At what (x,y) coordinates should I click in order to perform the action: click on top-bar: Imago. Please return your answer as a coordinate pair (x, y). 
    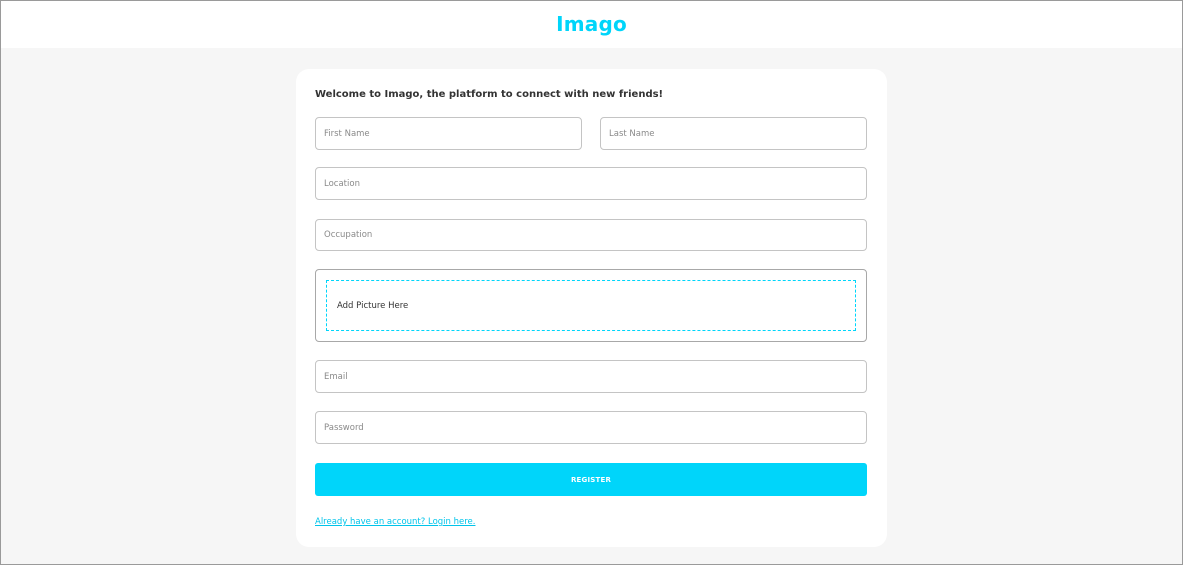
    Looking at the image, I should click on (591, 24).